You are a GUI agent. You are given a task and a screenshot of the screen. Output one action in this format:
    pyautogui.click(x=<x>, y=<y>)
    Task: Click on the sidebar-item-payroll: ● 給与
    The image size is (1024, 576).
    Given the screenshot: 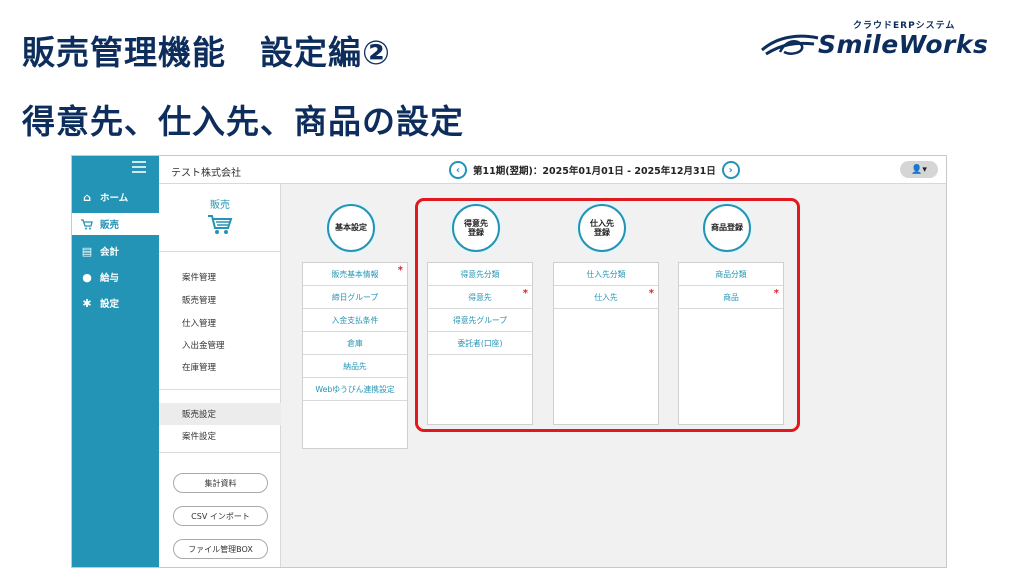 What is the action you would take?
    pyautogui.click(x=115, y=277)
    